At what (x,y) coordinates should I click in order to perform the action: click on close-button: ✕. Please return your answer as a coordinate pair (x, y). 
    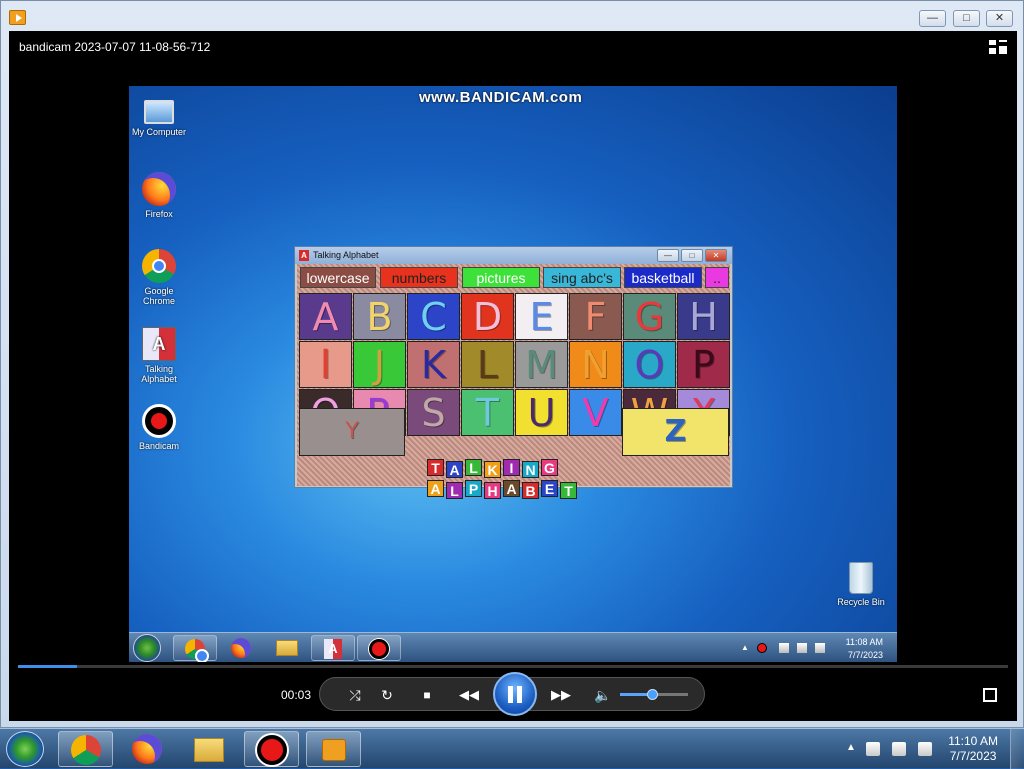
    Looking at the image, I should click on (999, 18).